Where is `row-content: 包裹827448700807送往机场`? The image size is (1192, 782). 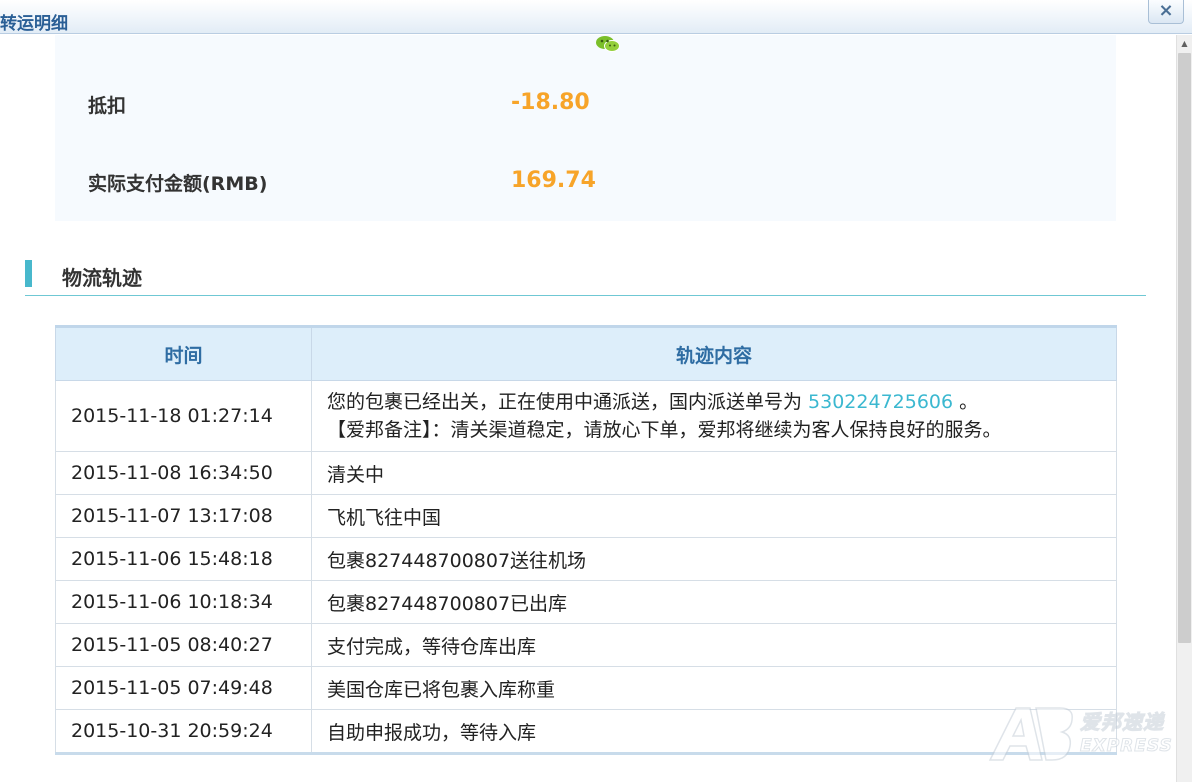 row-content: 包裹827448700807送往机场 is located at coordinates (714, 559).